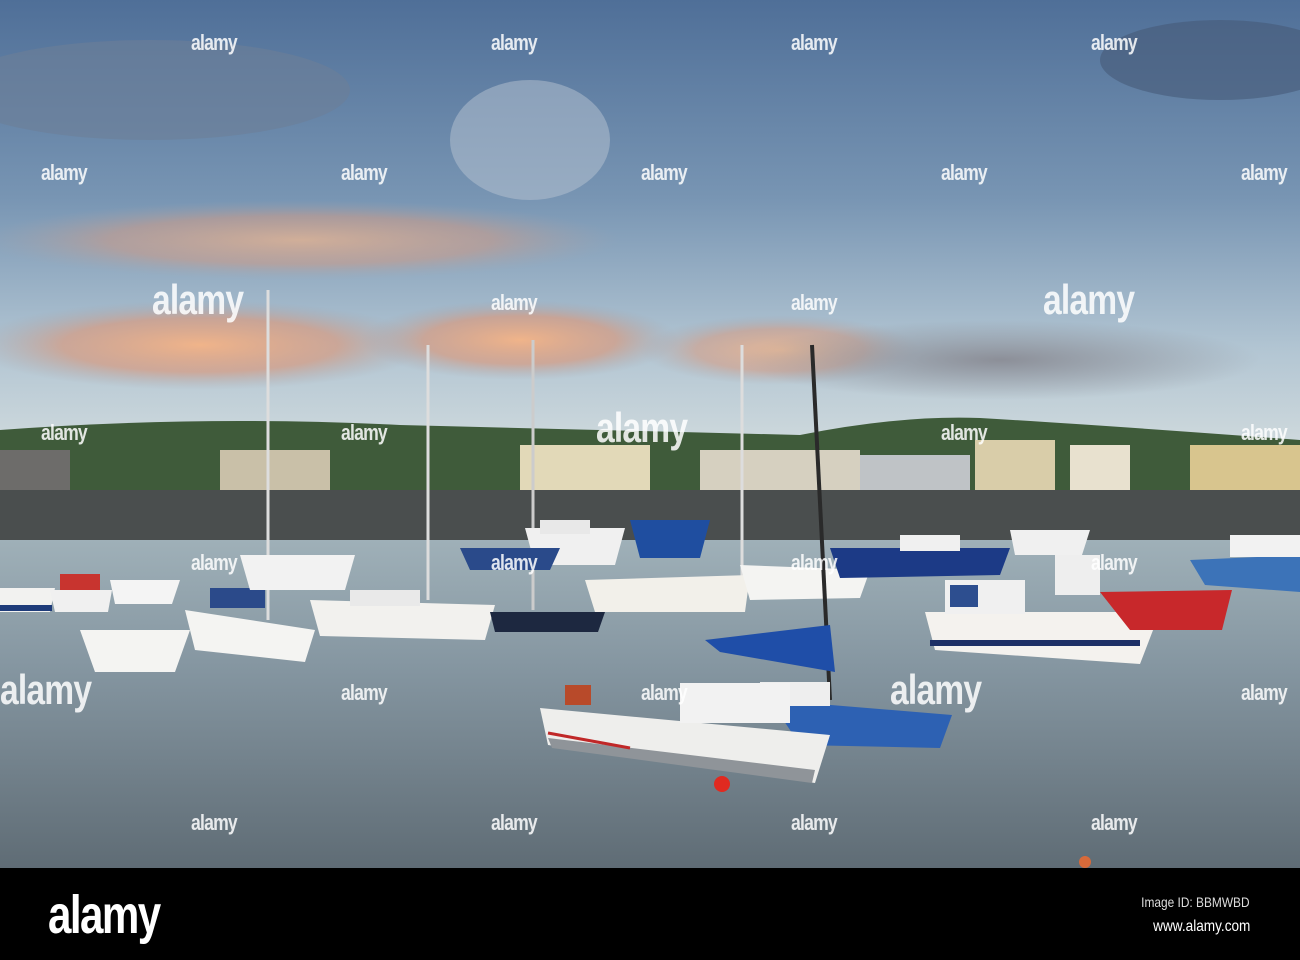 The image size is (1300, 960). What do you see at coordinates (104, 915) in the screenshot?
I see `alamy-logo: alamy` at bounding box center [104, 915].